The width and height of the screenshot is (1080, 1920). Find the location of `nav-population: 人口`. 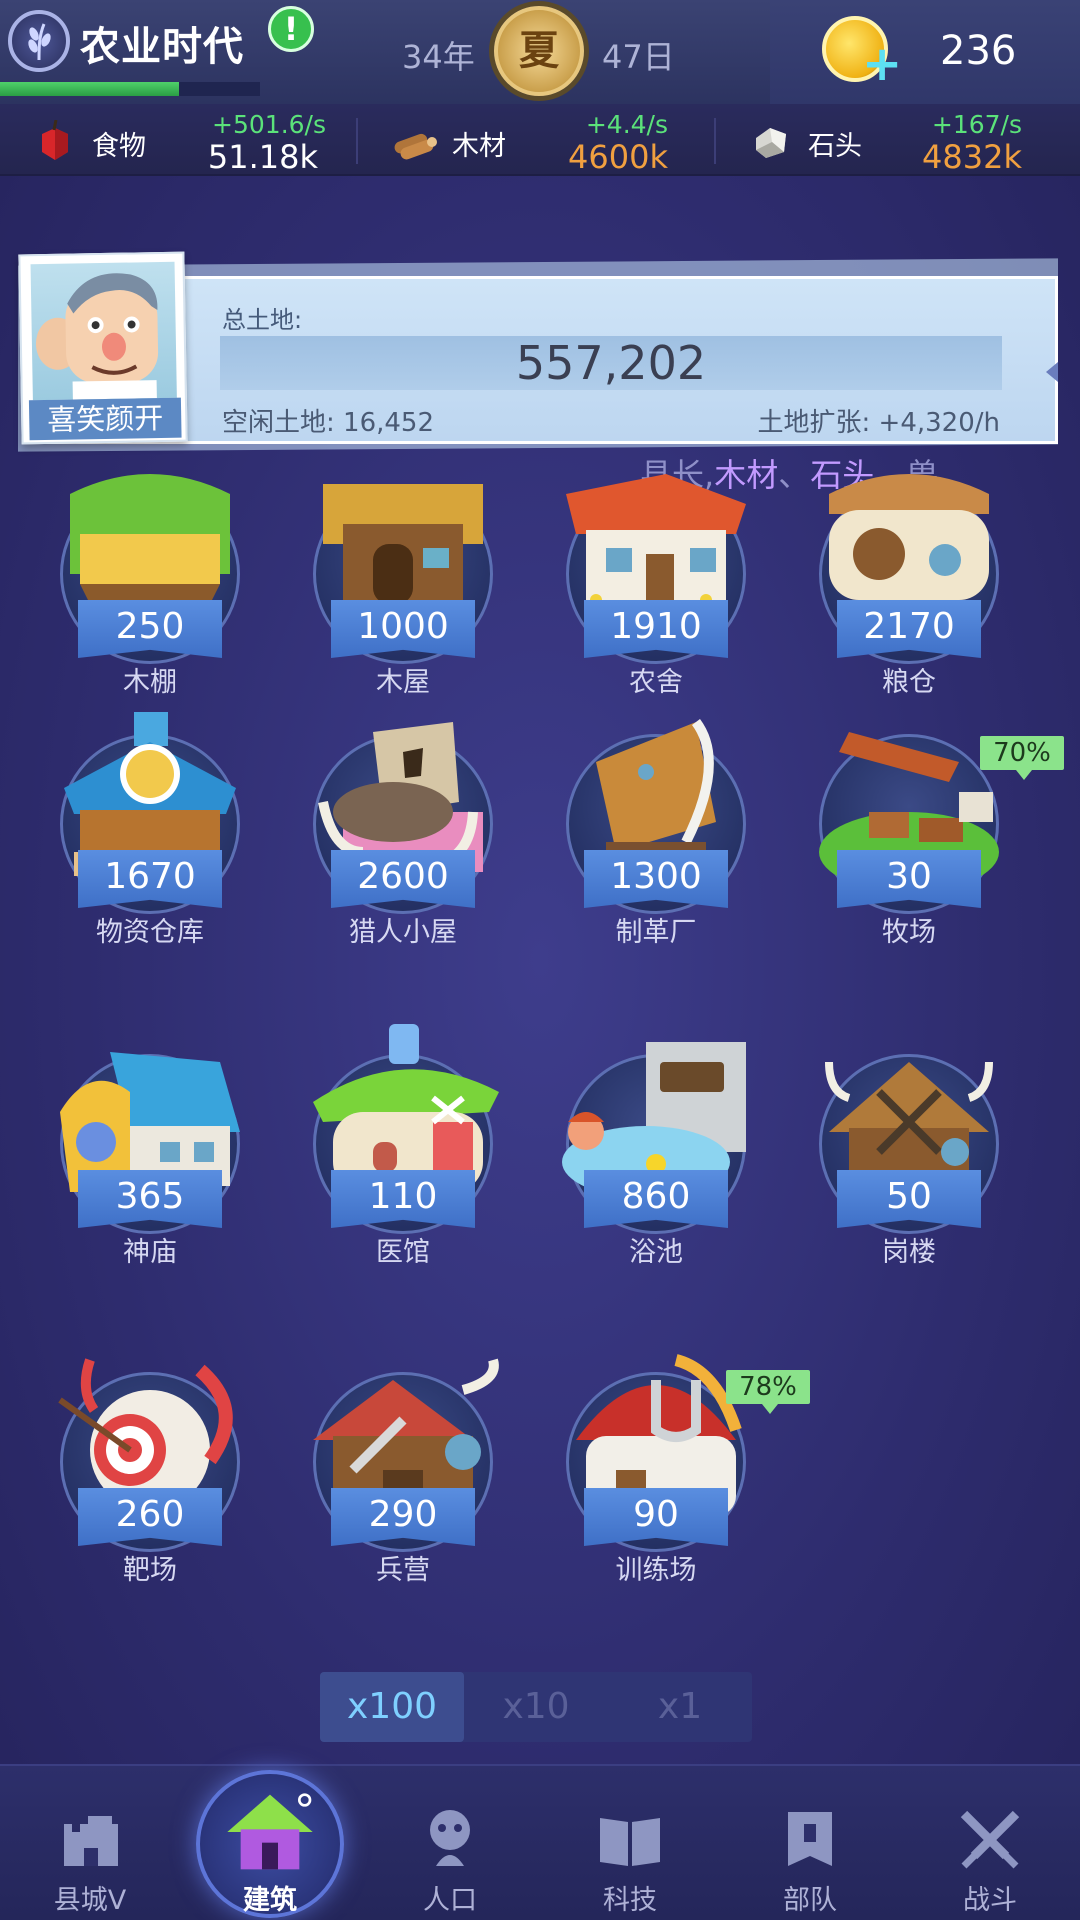

nav-population: 人口 is located at coordinates (450, 1842).